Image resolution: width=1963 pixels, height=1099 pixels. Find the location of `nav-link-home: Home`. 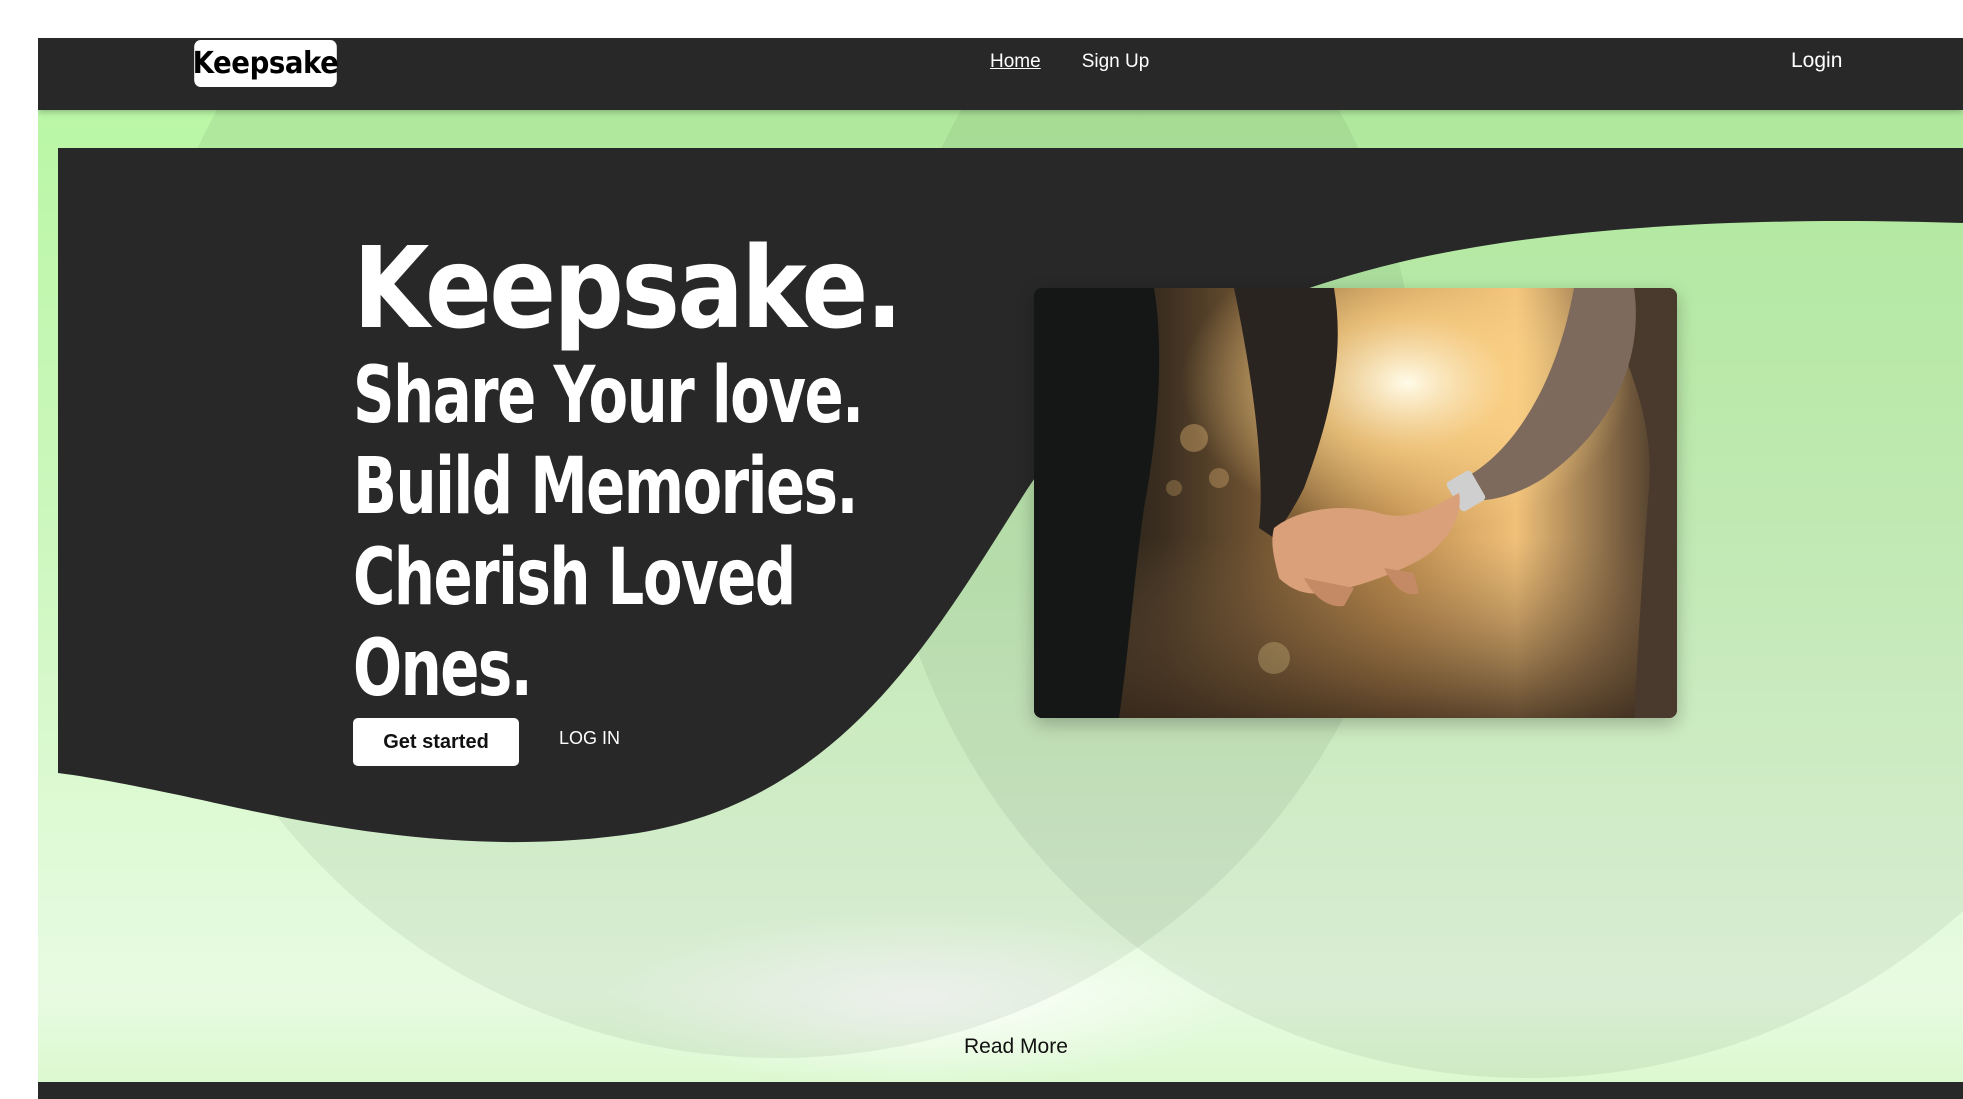

nav-link-home: Home is located at coordinates (1015, 62).